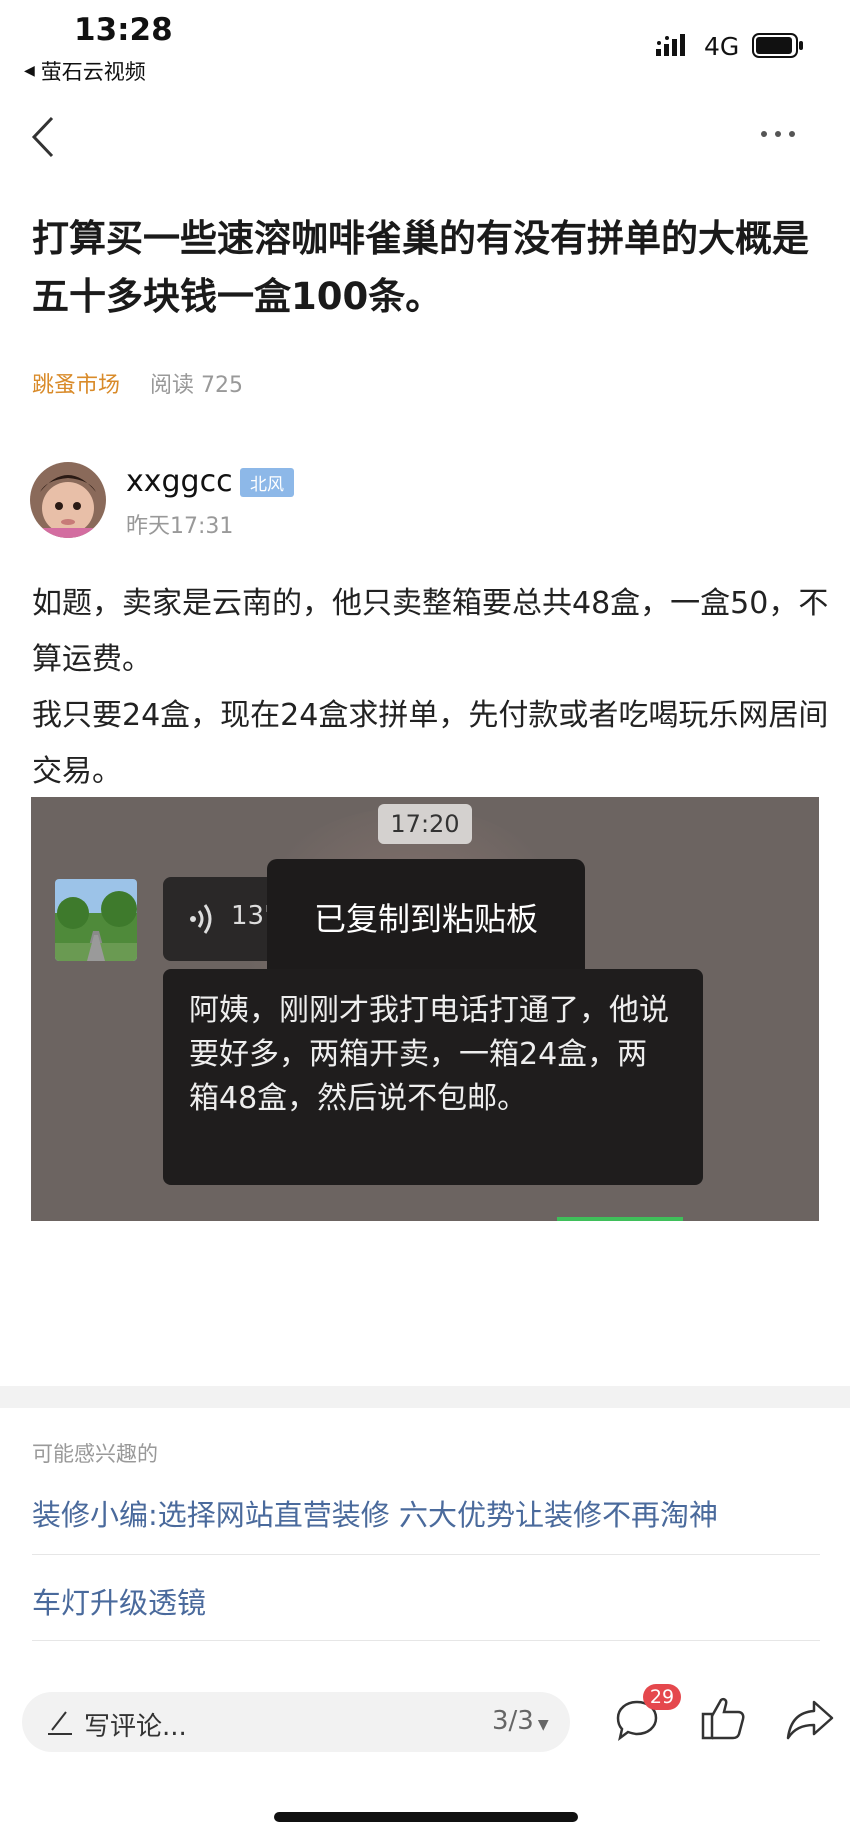  What do you see at coordinates (513, 1721) in the screenshot?
I see `page-indicator-label: 3/3` at bounding box center [513, 1721].